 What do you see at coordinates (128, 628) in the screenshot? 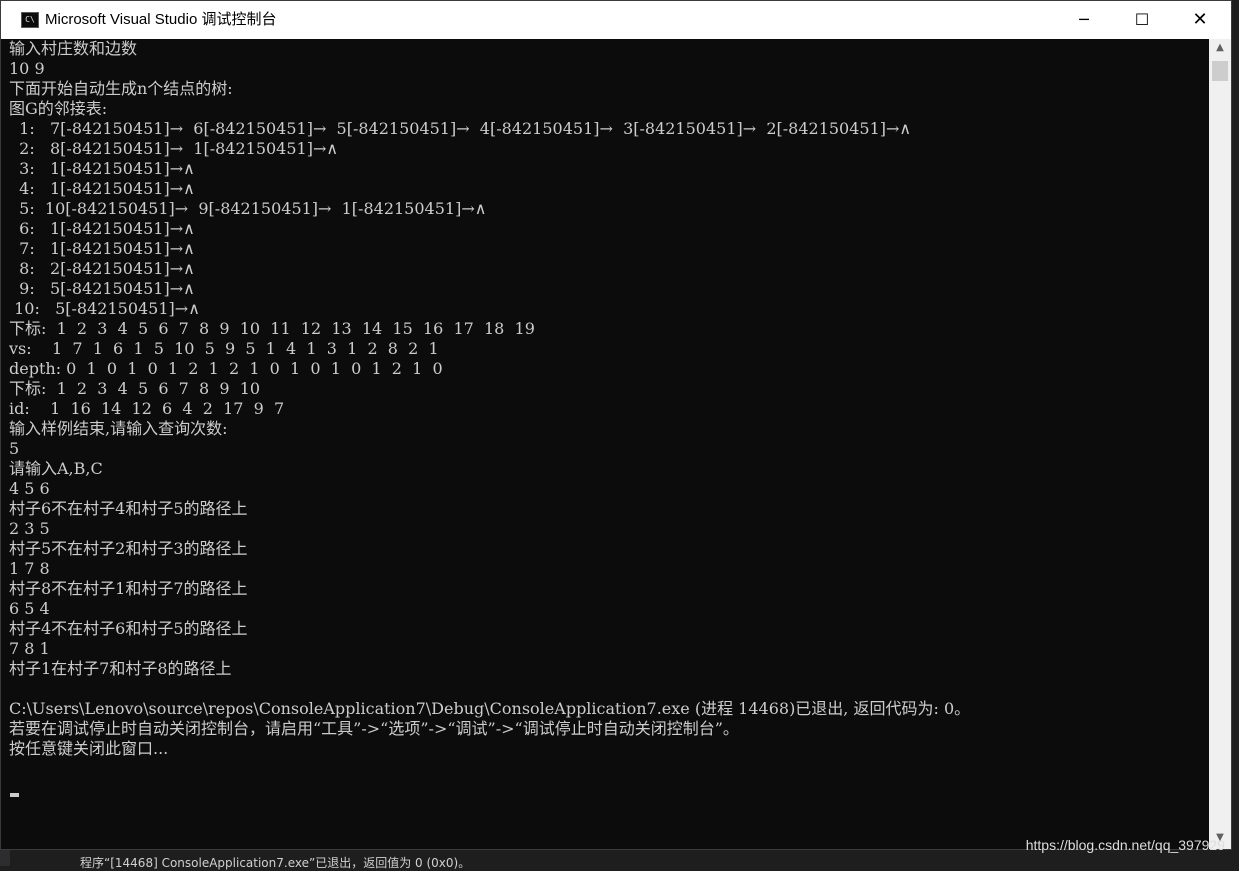
I see `console-line: 村子4不在村子6和村子5的路径上` at bounding box center [128, 628].